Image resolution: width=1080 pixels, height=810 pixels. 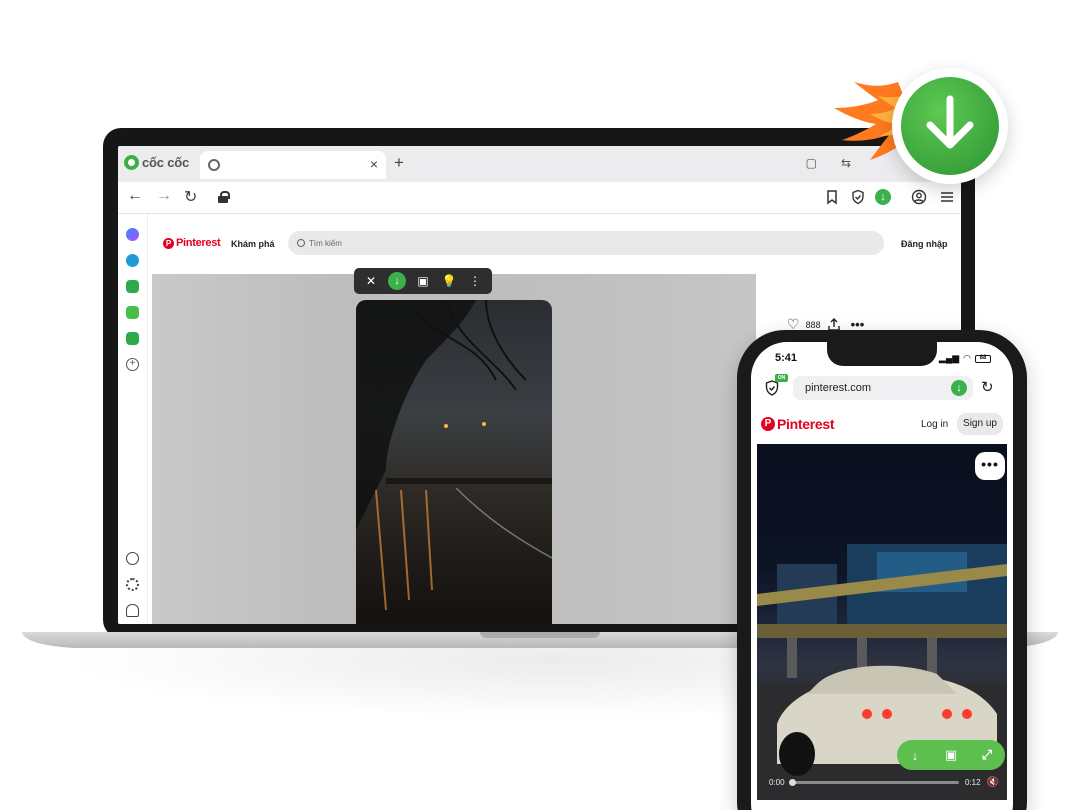 I want to click on more-options-icon: ⋮, so click(x=475, y=281).